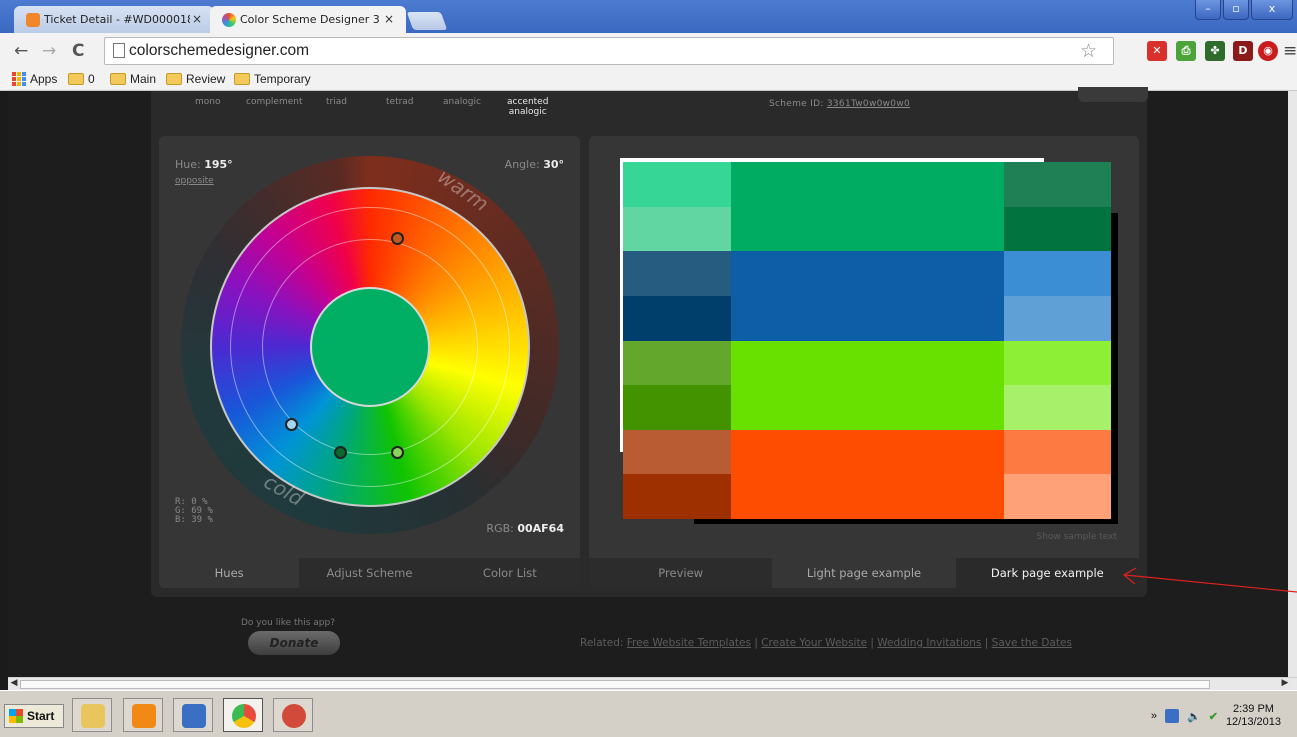 The height and width of the screenshot is (737, 1297). What do you see at coordinates (218, 164) in the screenshot?
I see `hue-value: 195°` at bounding box center [218, 164].